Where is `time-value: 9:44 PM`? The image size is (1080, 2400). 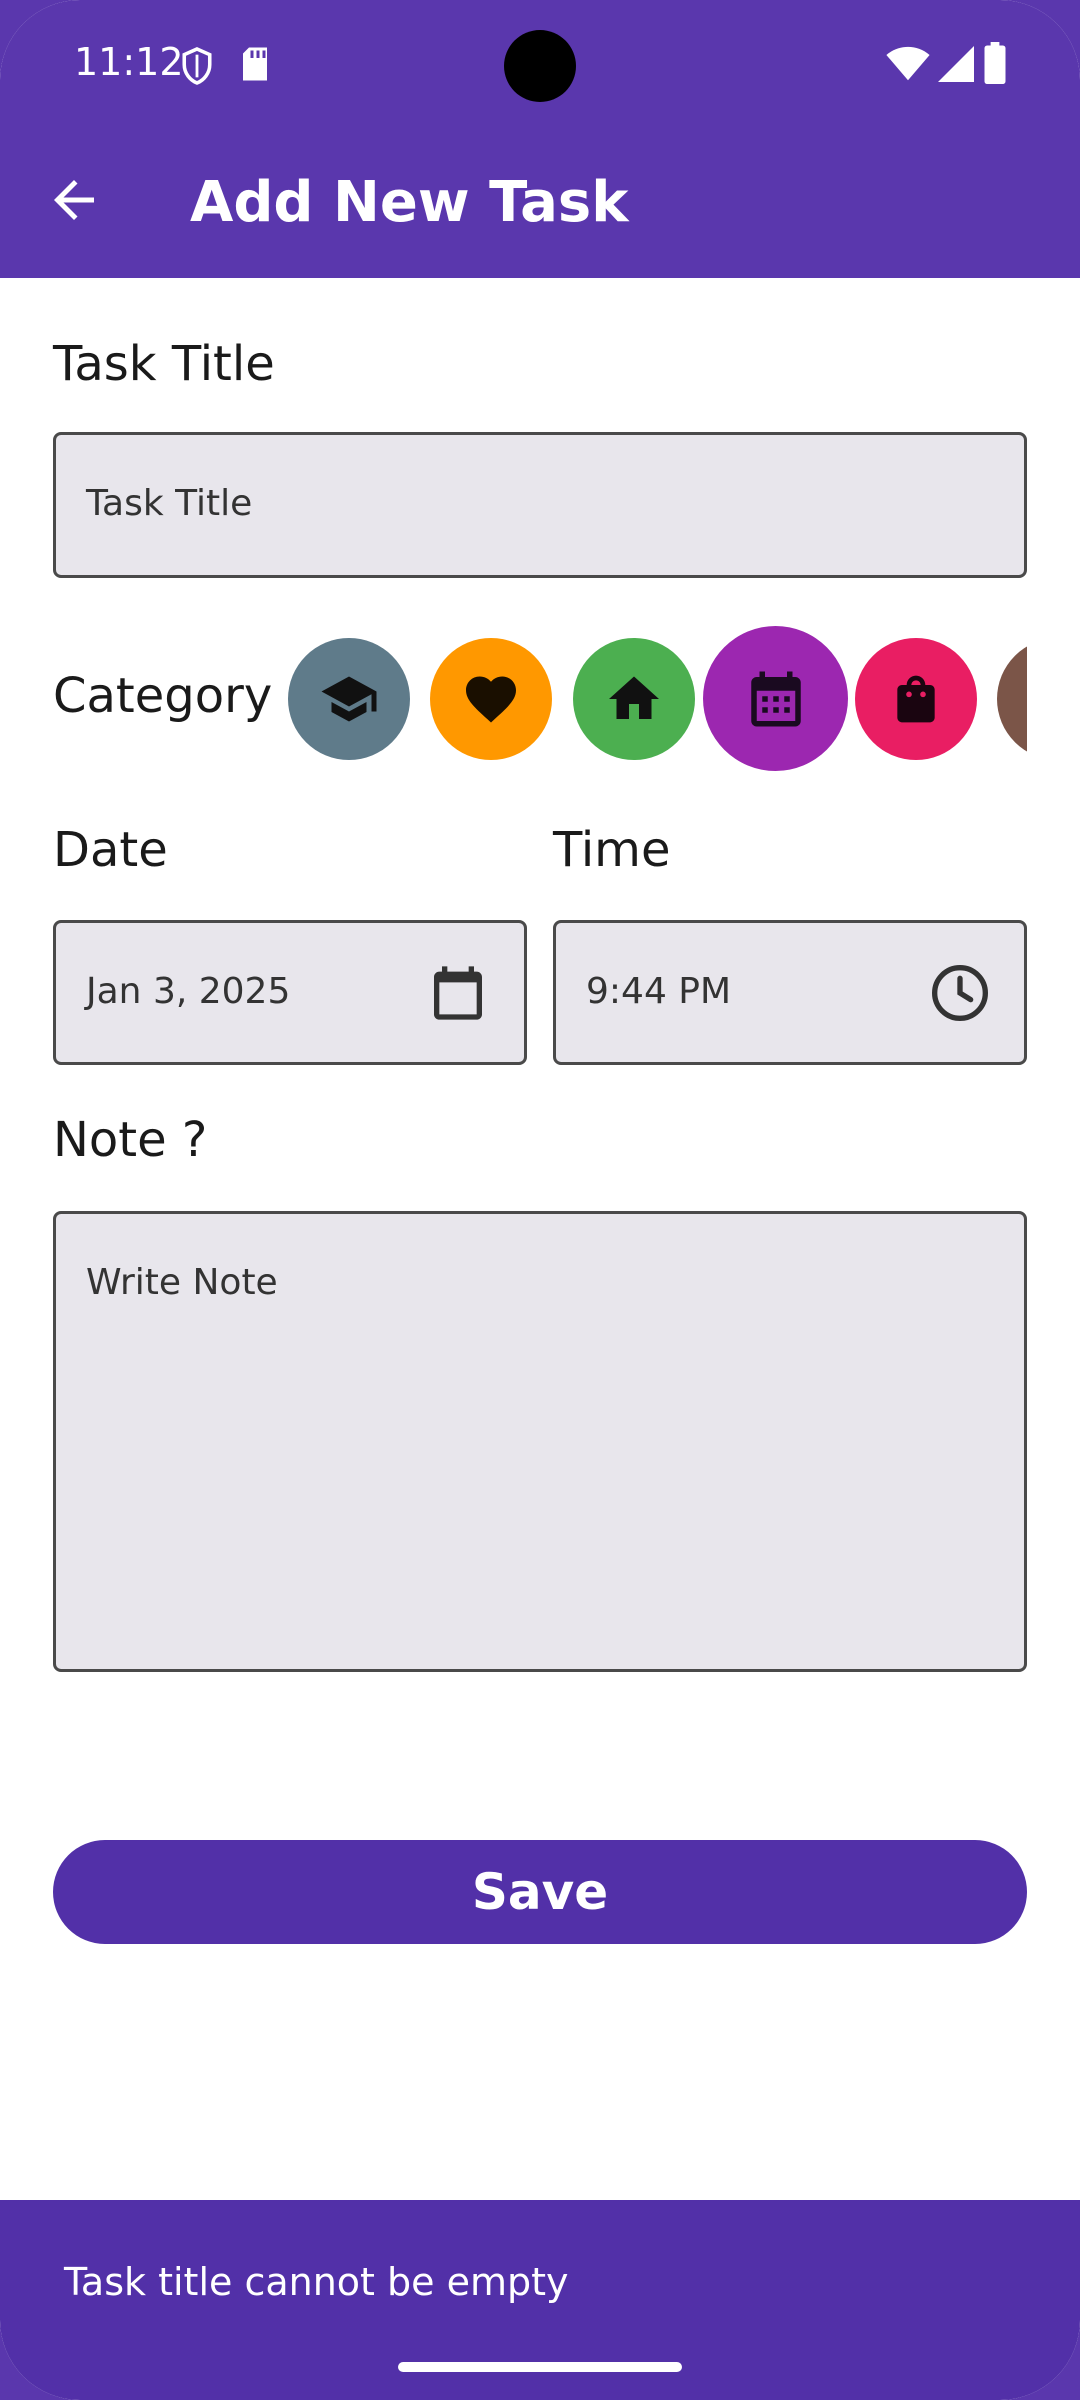
time-value: 9:44 PM is located at coordinates (659, 991).